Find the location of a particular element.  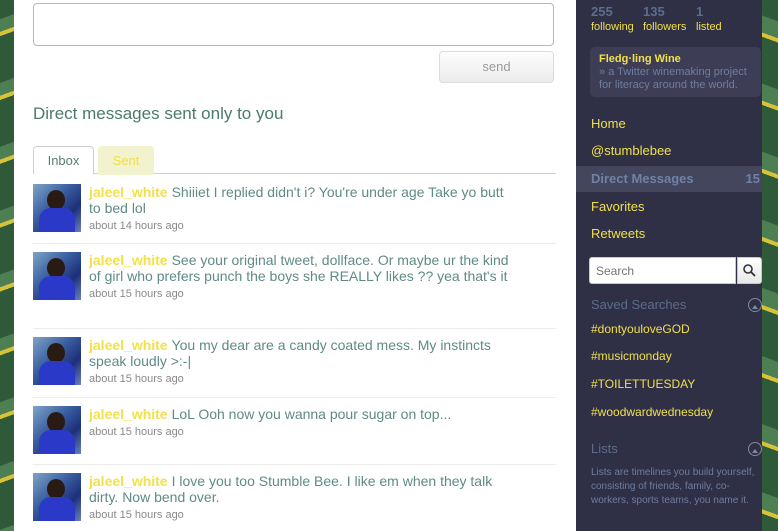

lists-title: Lists is located at coordinates (604, 448).